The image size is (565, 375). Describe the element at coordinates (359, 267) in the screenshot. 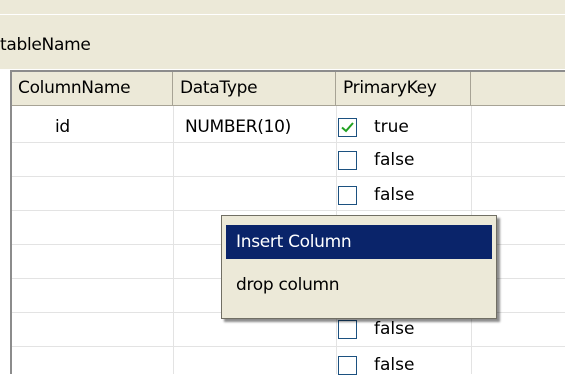

I see `context-menu: Insert Column drop column` at that location.